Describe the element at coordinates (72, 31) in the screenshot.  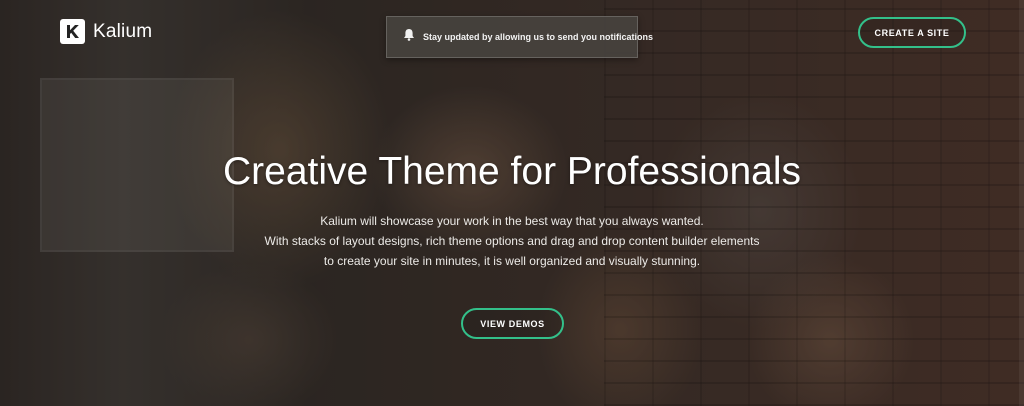
I see `kalium-k-icon` at that location.